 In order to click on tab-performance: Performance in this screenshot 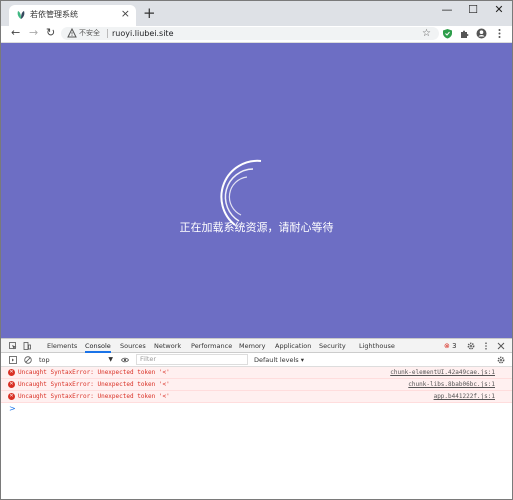, I will do `click(211, 346)`.